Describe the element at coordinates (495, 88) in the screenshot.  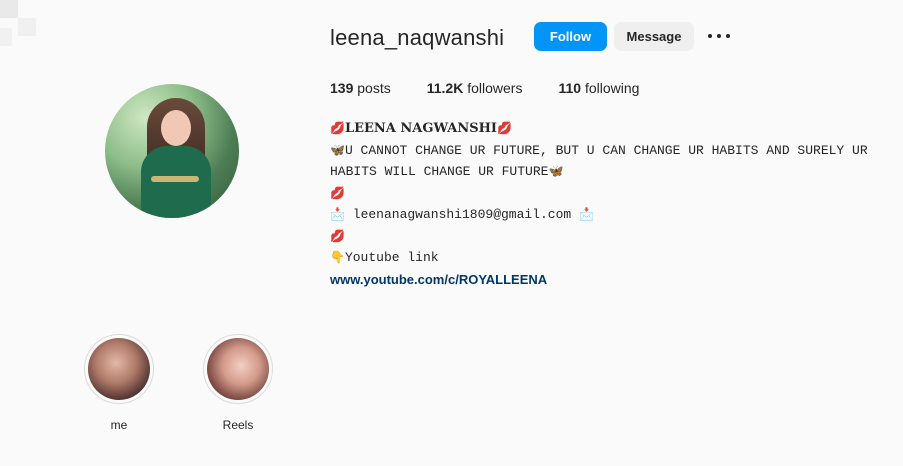
I see `followers-label: followers` at that location.